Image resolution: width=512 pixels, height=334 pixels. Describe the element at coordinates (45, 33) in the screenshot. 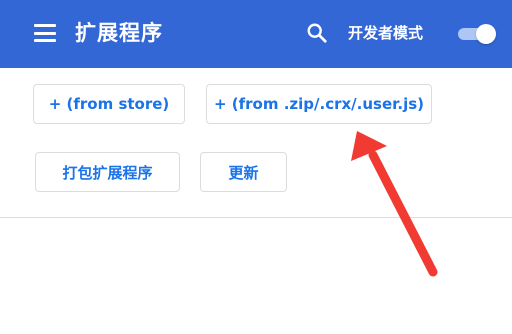

I see `hamburger-menu-icon` at that location.